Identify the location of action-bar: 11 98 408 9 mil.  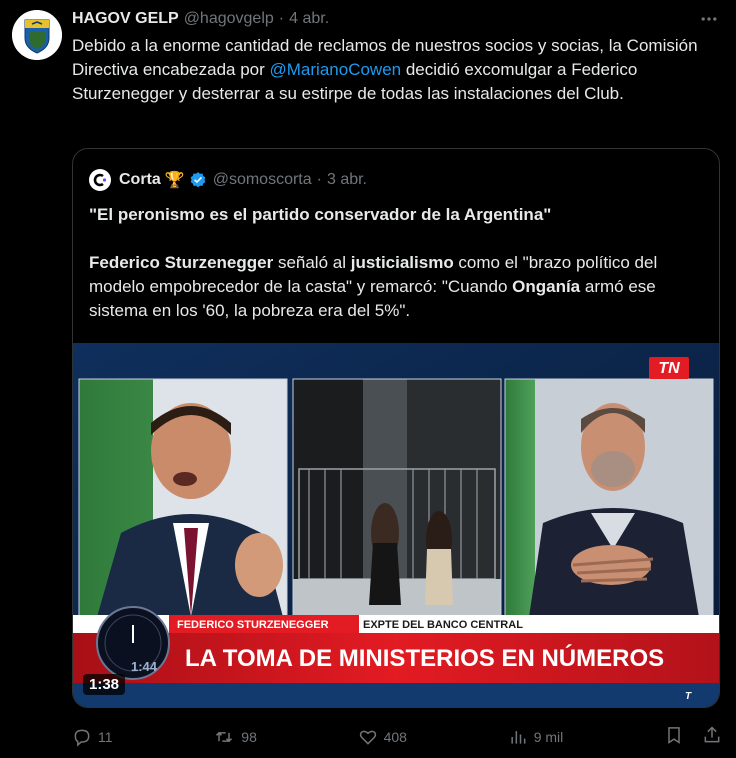
(397, 737).